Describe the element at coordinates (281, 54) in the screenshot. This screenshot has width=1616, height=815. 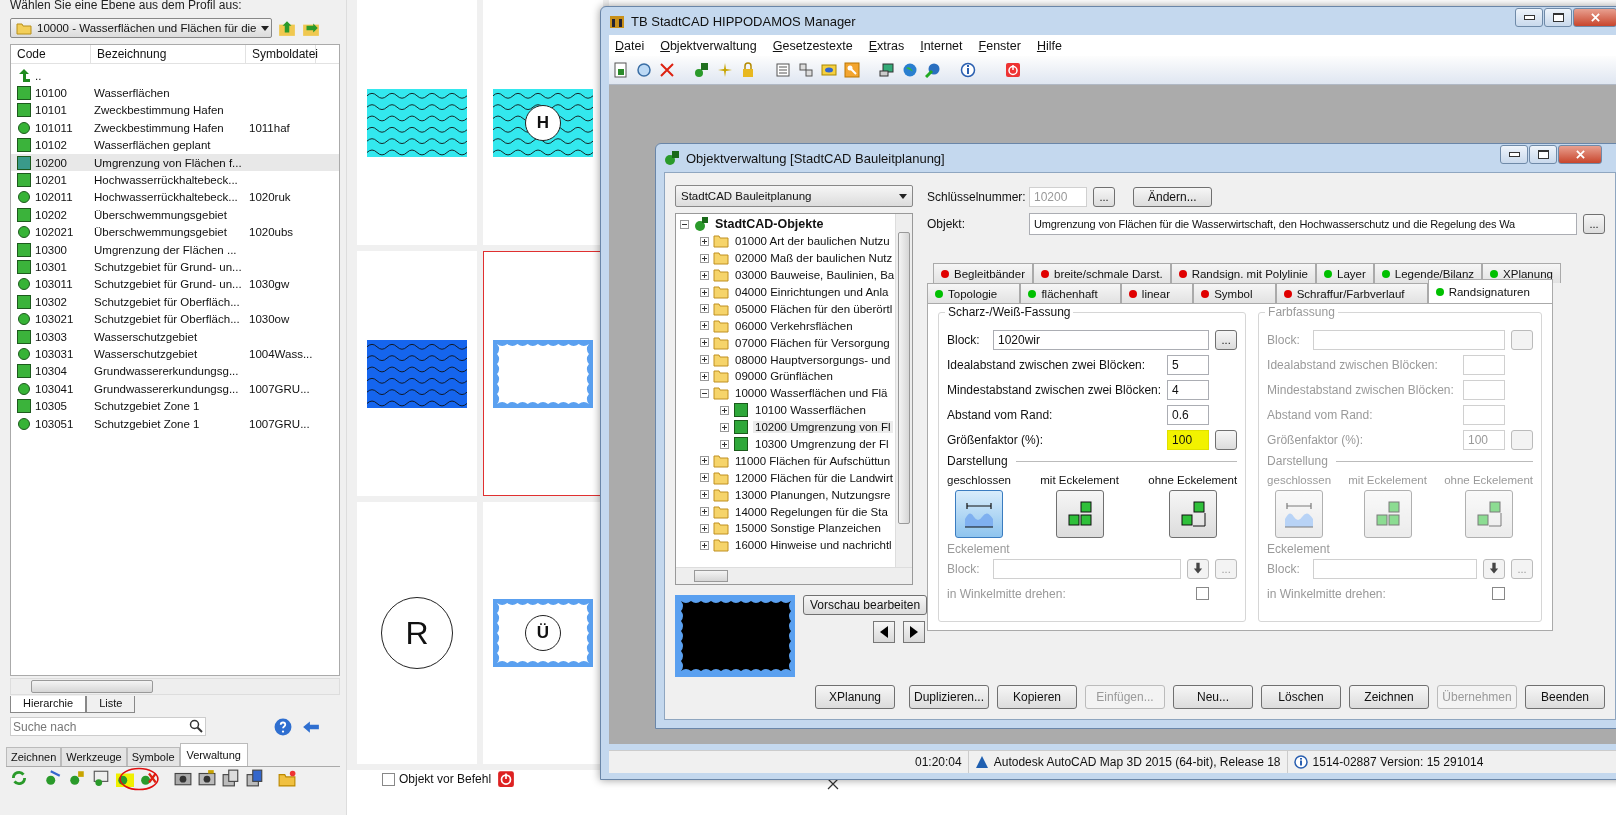
I see `column-header: Symboldatei` at that location.